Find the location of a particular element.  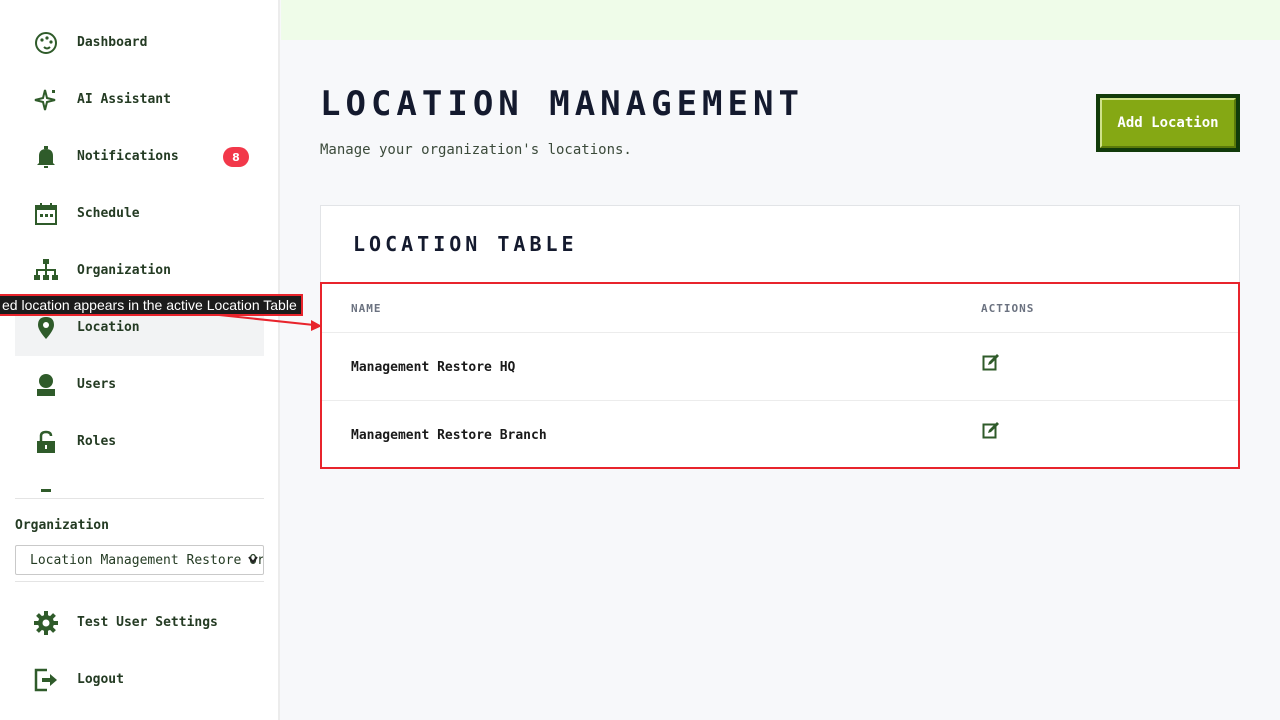

sidebar-item-label: Test User Settings is located at coordinates (147, 622).